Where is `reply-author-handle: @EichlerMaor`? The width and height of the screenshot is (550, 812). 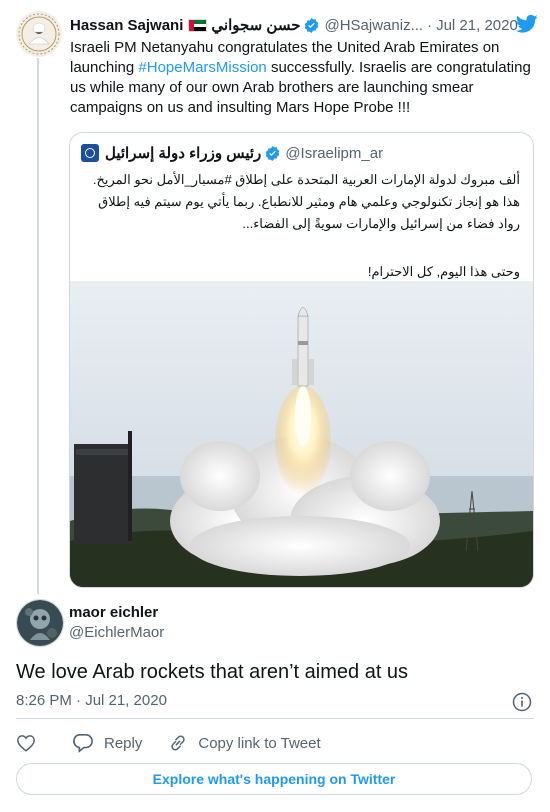
reply-author-handle: @EichlerMaor is located at coordinates (116, 632).